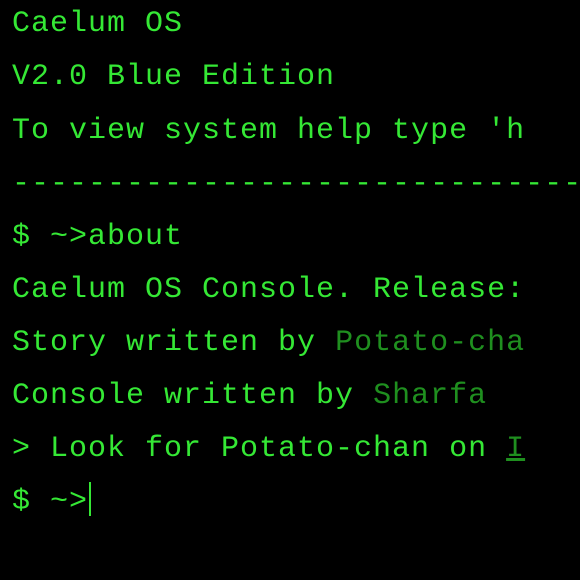 The height and width of the screenshot is (580, 580). Describe the element at coordinates (193, 396) in the screenshot. I see `console-credit-prefix: Console written by` at that location.